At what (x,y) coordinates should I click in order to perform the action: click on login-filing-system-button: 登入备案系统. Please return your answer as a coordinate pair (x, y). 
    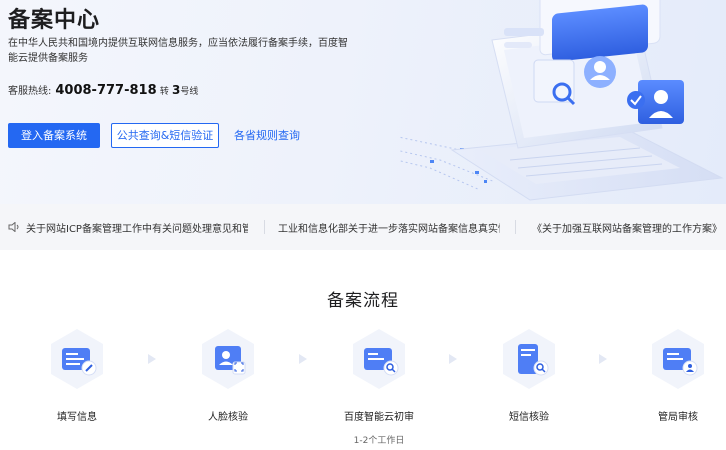
    Looking at the image, I should click on (54, 135).